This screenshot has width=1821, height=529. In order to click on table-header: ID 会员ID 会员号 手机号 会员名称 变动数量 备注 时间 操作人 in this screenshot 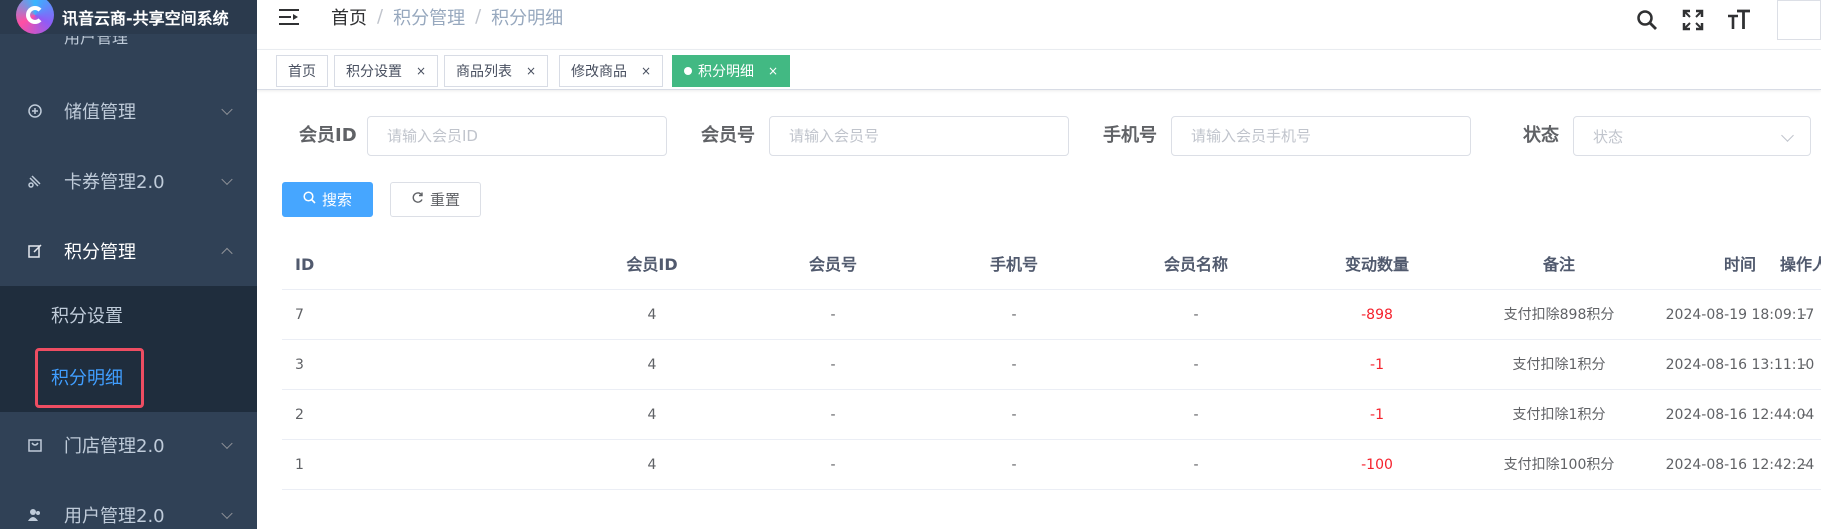, I will do `click(1051, 265)`.